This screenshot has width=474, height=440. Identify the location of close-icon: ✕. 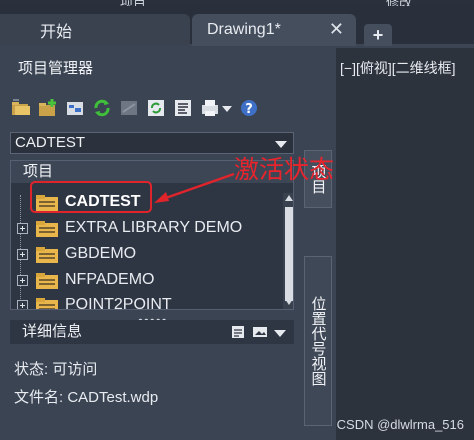
(336, 29).